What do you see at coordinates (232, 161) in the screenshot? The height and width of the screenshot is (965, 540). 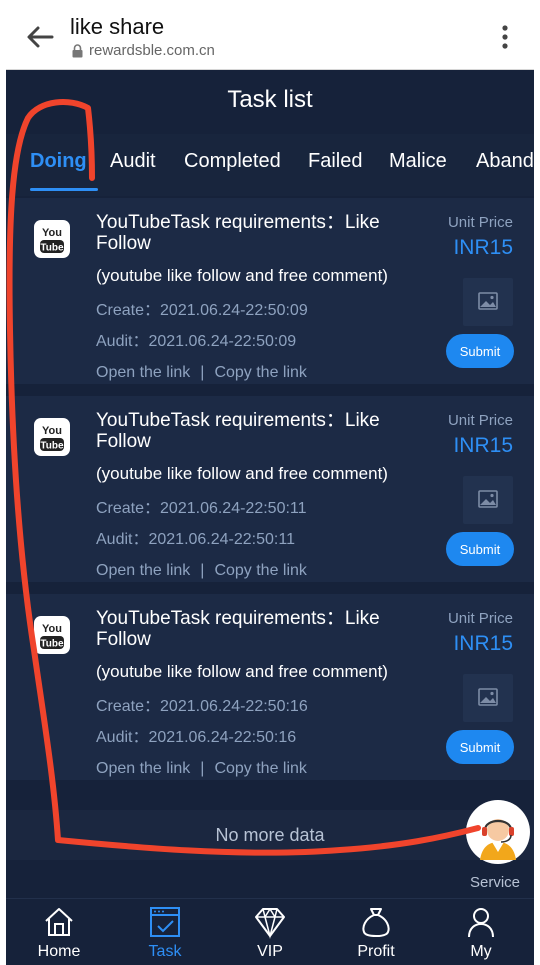 I see `tab-completed: Completed` at bounding box center [232, 161].